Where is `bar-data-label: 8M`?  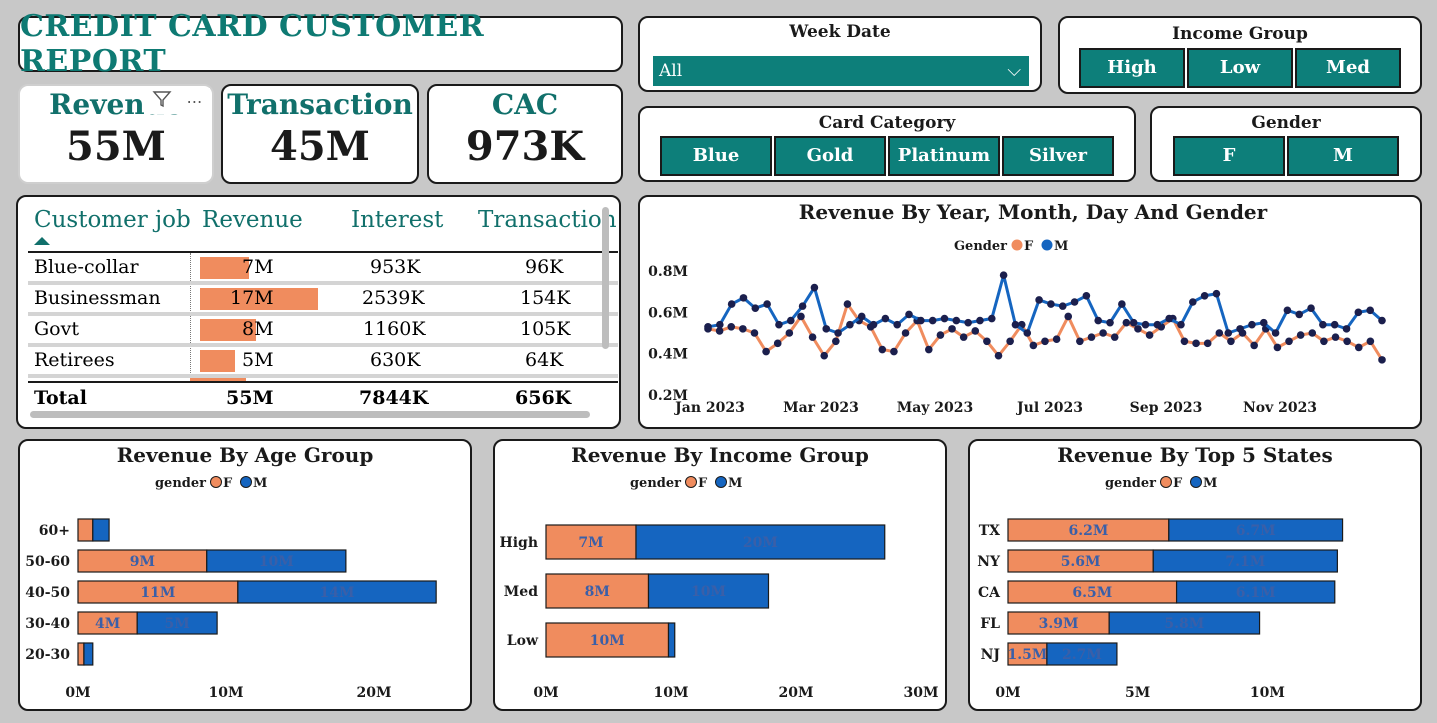 bar-data-label: 8M is located at coordinates (597, 592).